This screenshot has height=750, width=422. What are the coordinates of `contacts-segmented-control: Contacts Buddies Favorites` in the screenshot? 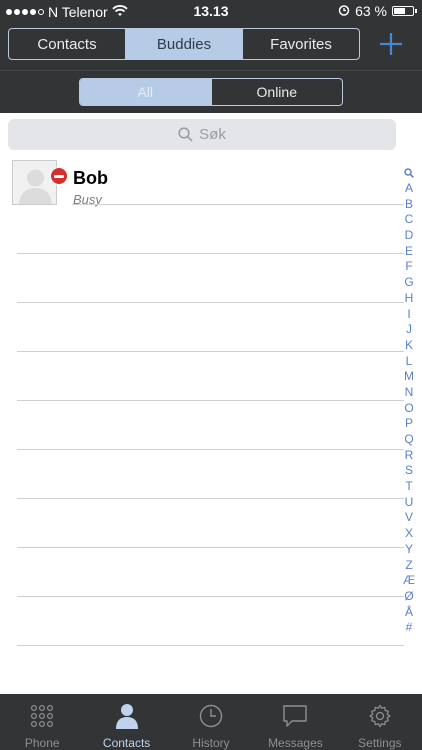 It's located at (184, 44).